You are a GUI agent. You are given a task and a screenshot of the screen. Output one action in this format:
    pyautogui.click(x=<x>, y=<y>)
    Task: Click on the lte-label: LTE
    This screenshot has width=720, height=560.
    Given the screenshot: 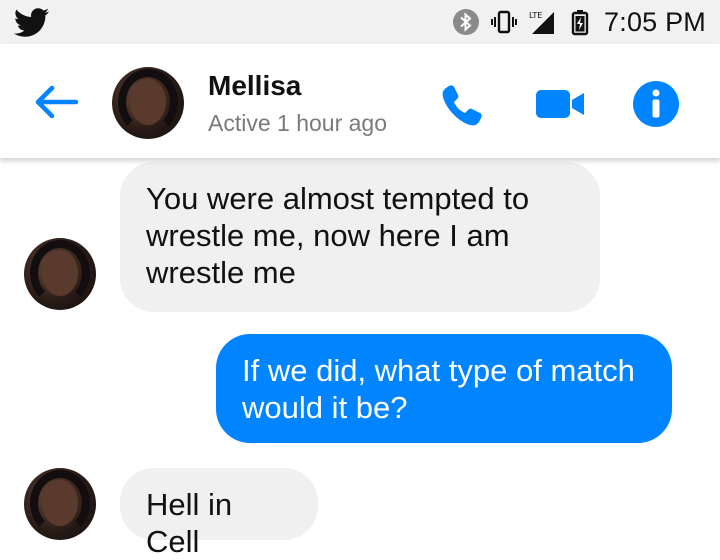 What is the action you would take?
    pyautogui.click(x=535, y=15)
    